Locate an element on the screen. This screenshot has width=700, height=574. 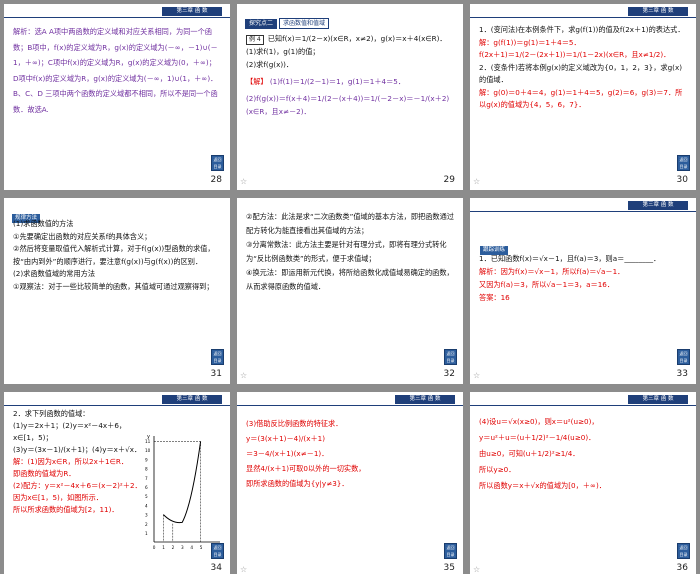
slide-footer-33: ☆ 33 is located at coordinates (583, 376).